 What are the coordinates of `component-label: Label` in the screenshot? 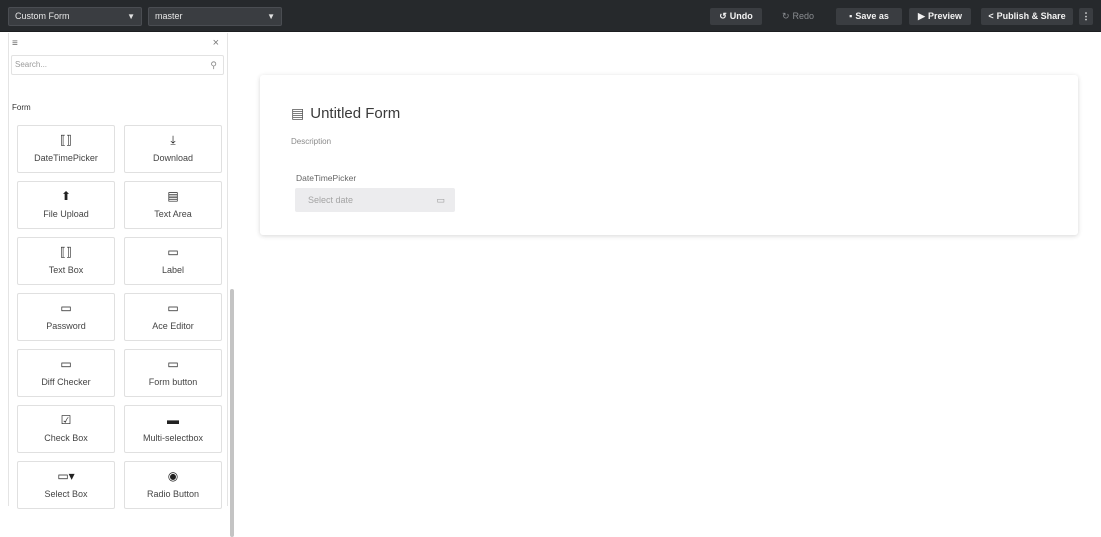 It's located at (173, 270).